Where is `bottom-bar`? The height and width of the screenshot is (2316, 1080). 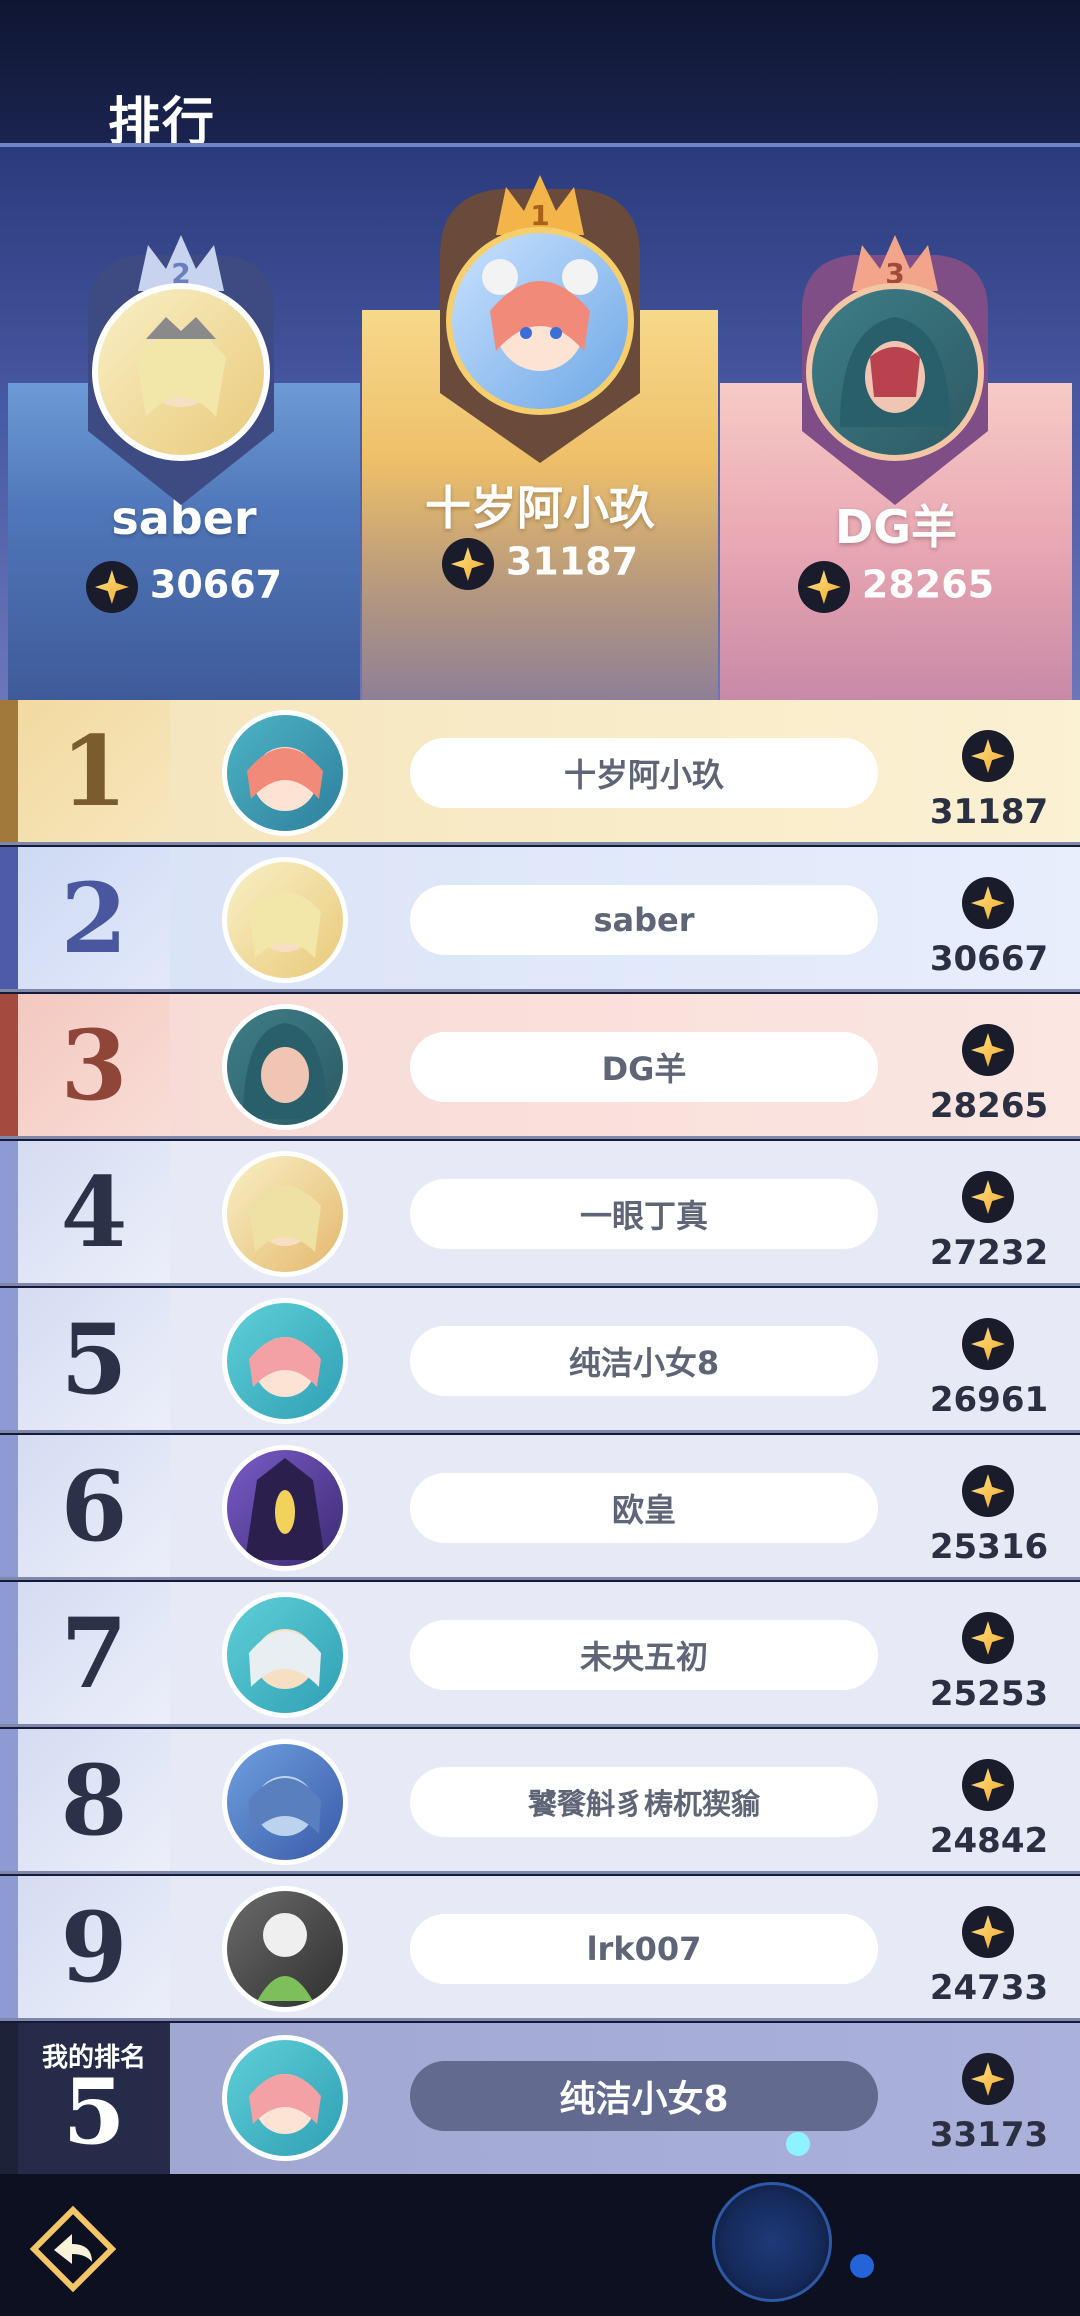 bottom-bar is located at coordinates (540, 2245).